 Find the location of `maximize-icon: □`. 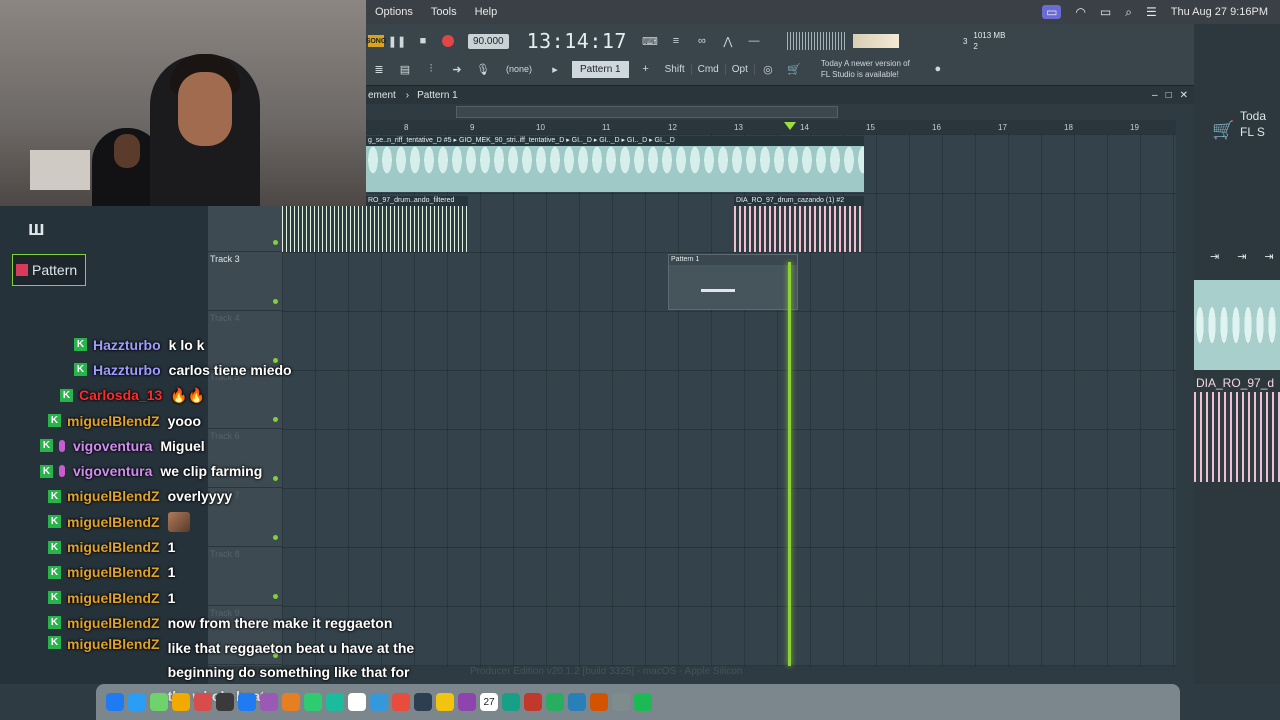

maximize-icon: □ is located at coordinates (1169, 95).